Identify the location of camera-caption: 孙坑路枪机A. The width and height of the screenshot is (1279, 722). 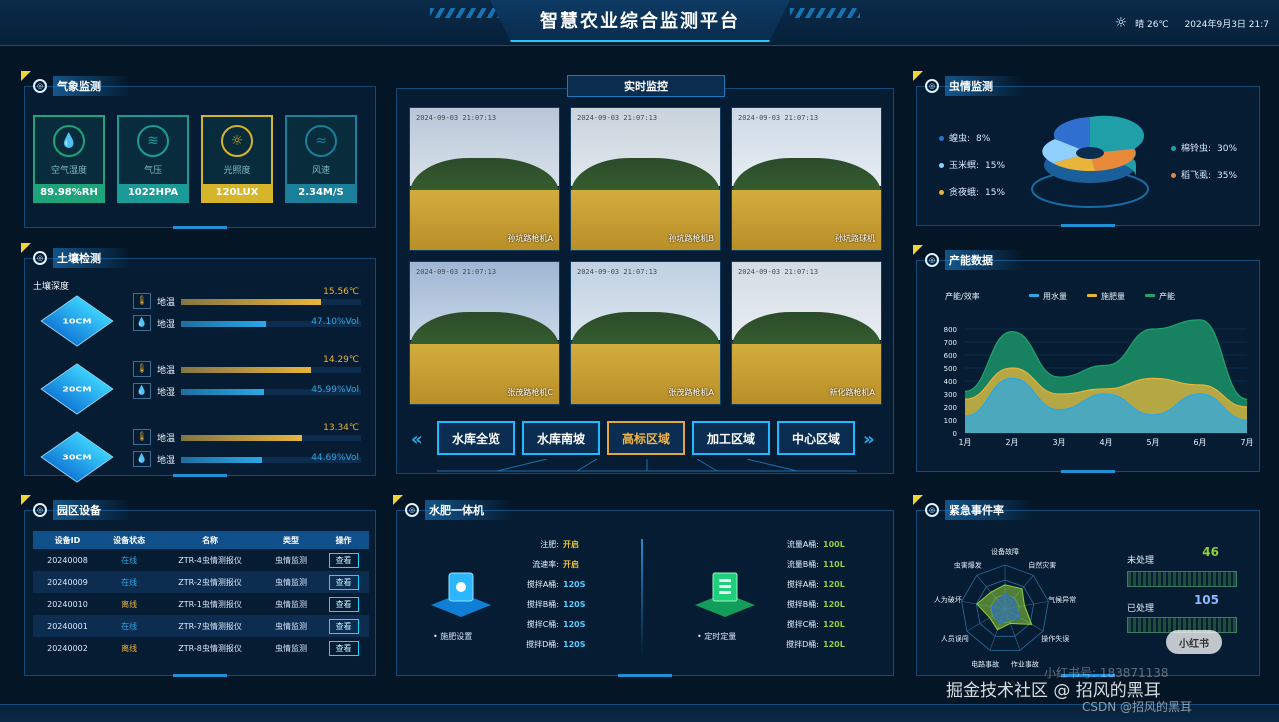
(530, 238).